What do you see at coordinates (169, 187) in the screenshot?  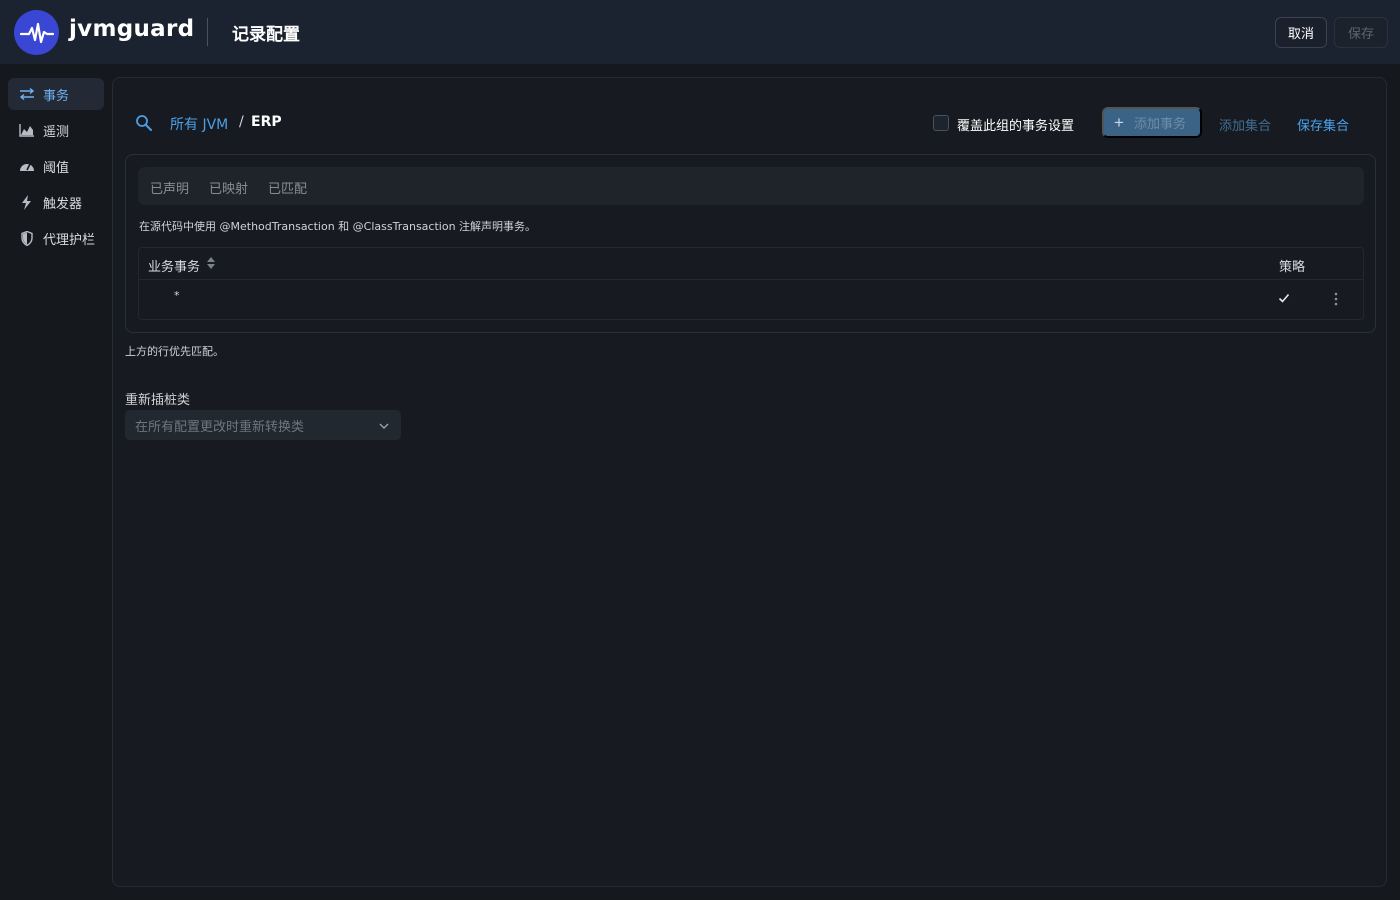 I see `tab-declared: 已声明` at bounding box center [169, 187].